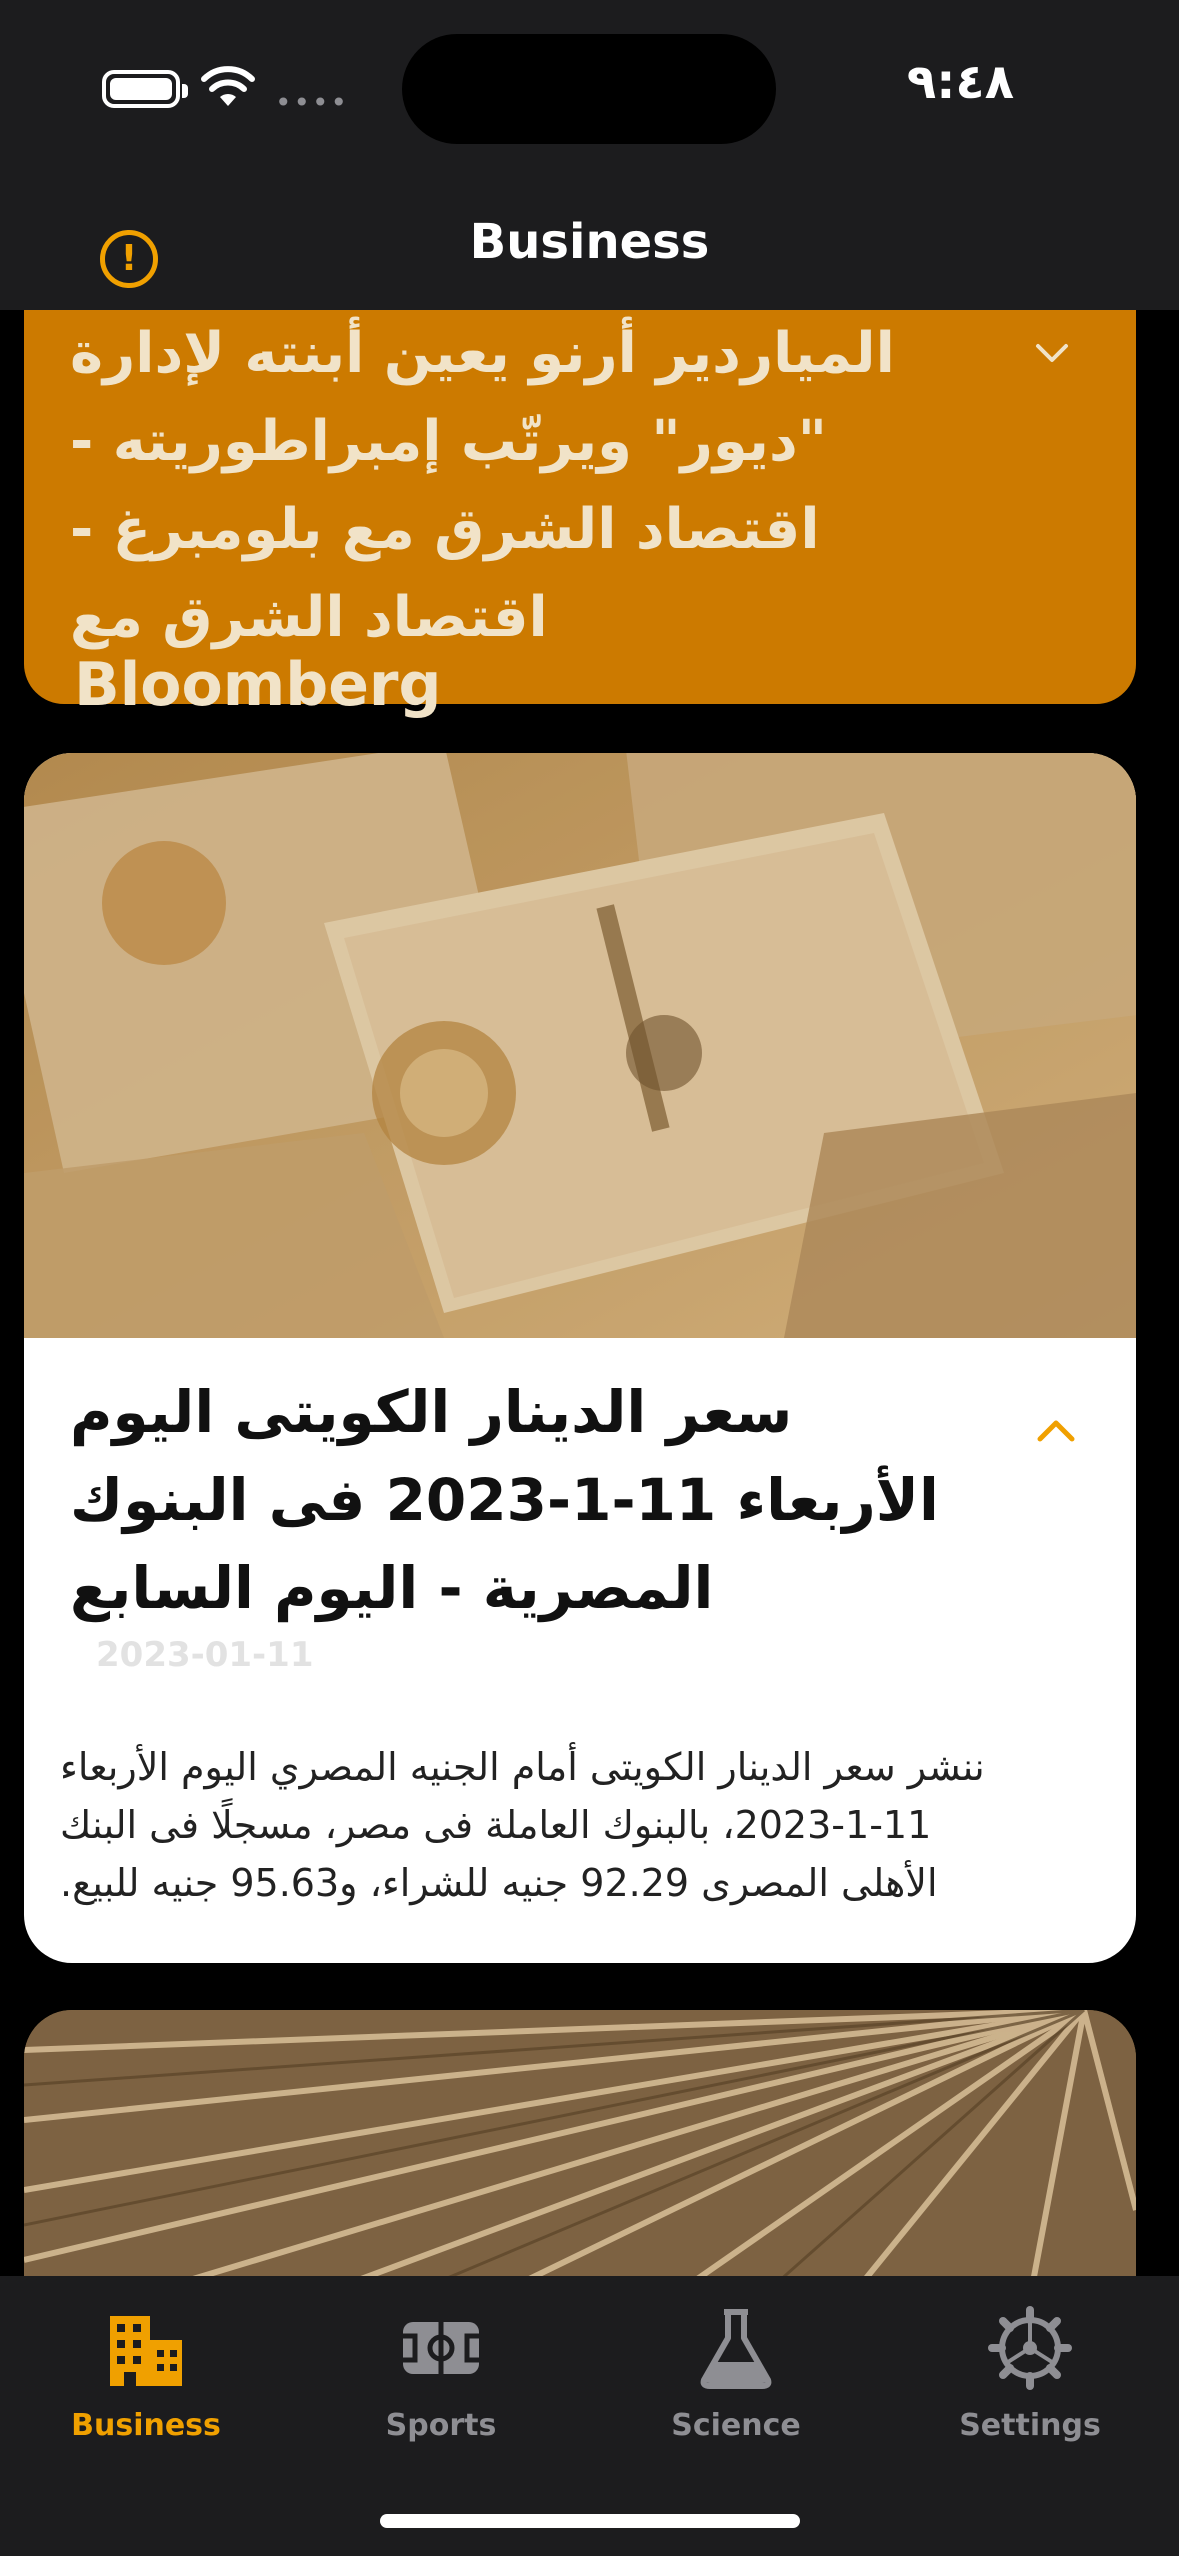 The image size is (1179, 2556). What do you see at coordinates (146, 2396) in the screenshot?
I see `tab-business: Business` at bounding box center [146, 2396].